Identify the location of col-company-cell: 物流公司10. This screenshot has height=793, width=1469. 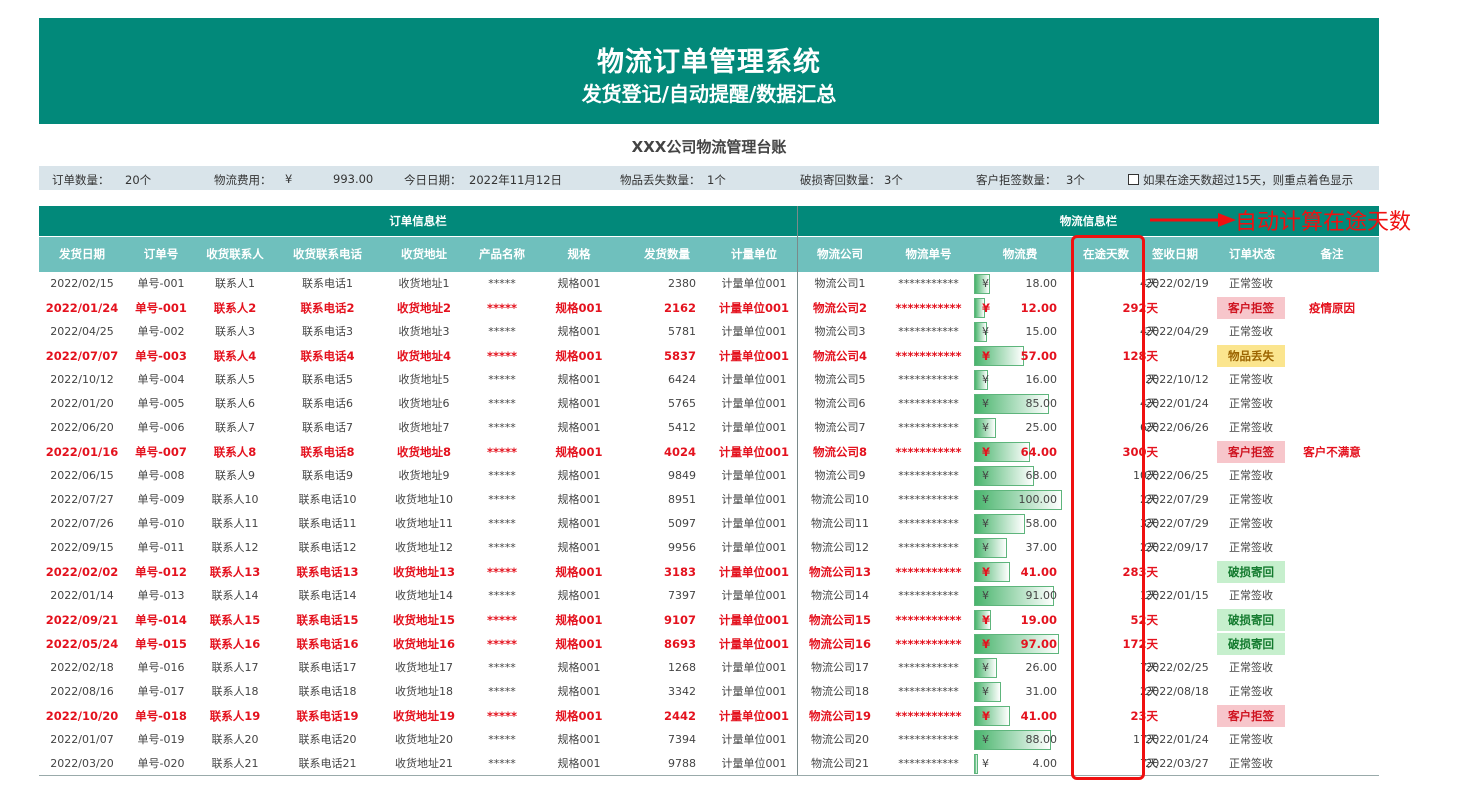
(840, 499).